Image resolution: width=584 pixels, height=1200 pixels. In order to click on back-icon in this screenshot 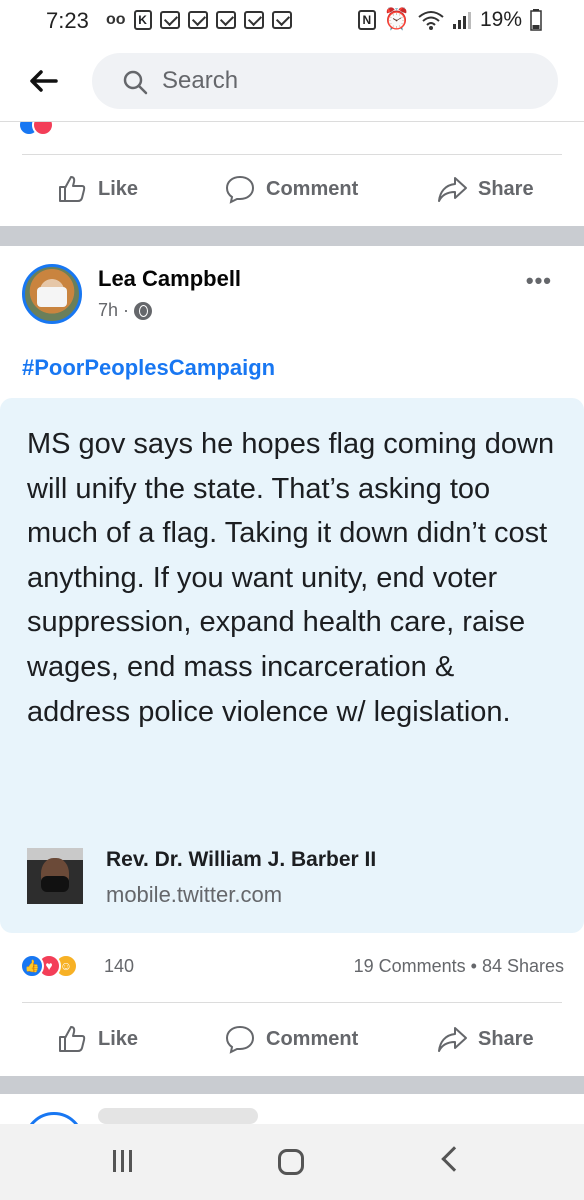, I will do `click(454, 1159)`.